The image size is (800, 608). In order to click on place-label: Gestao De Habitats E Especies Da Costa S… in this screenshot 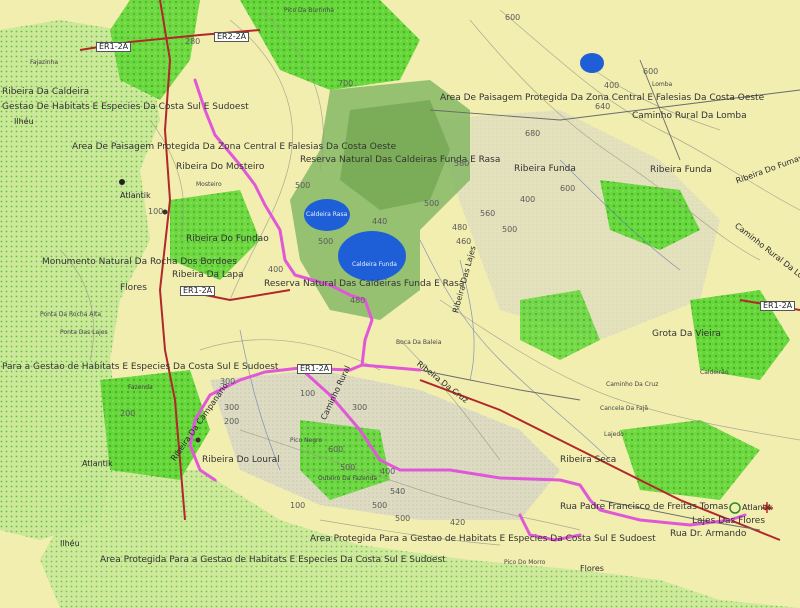, I will do `click(125, 107)`.